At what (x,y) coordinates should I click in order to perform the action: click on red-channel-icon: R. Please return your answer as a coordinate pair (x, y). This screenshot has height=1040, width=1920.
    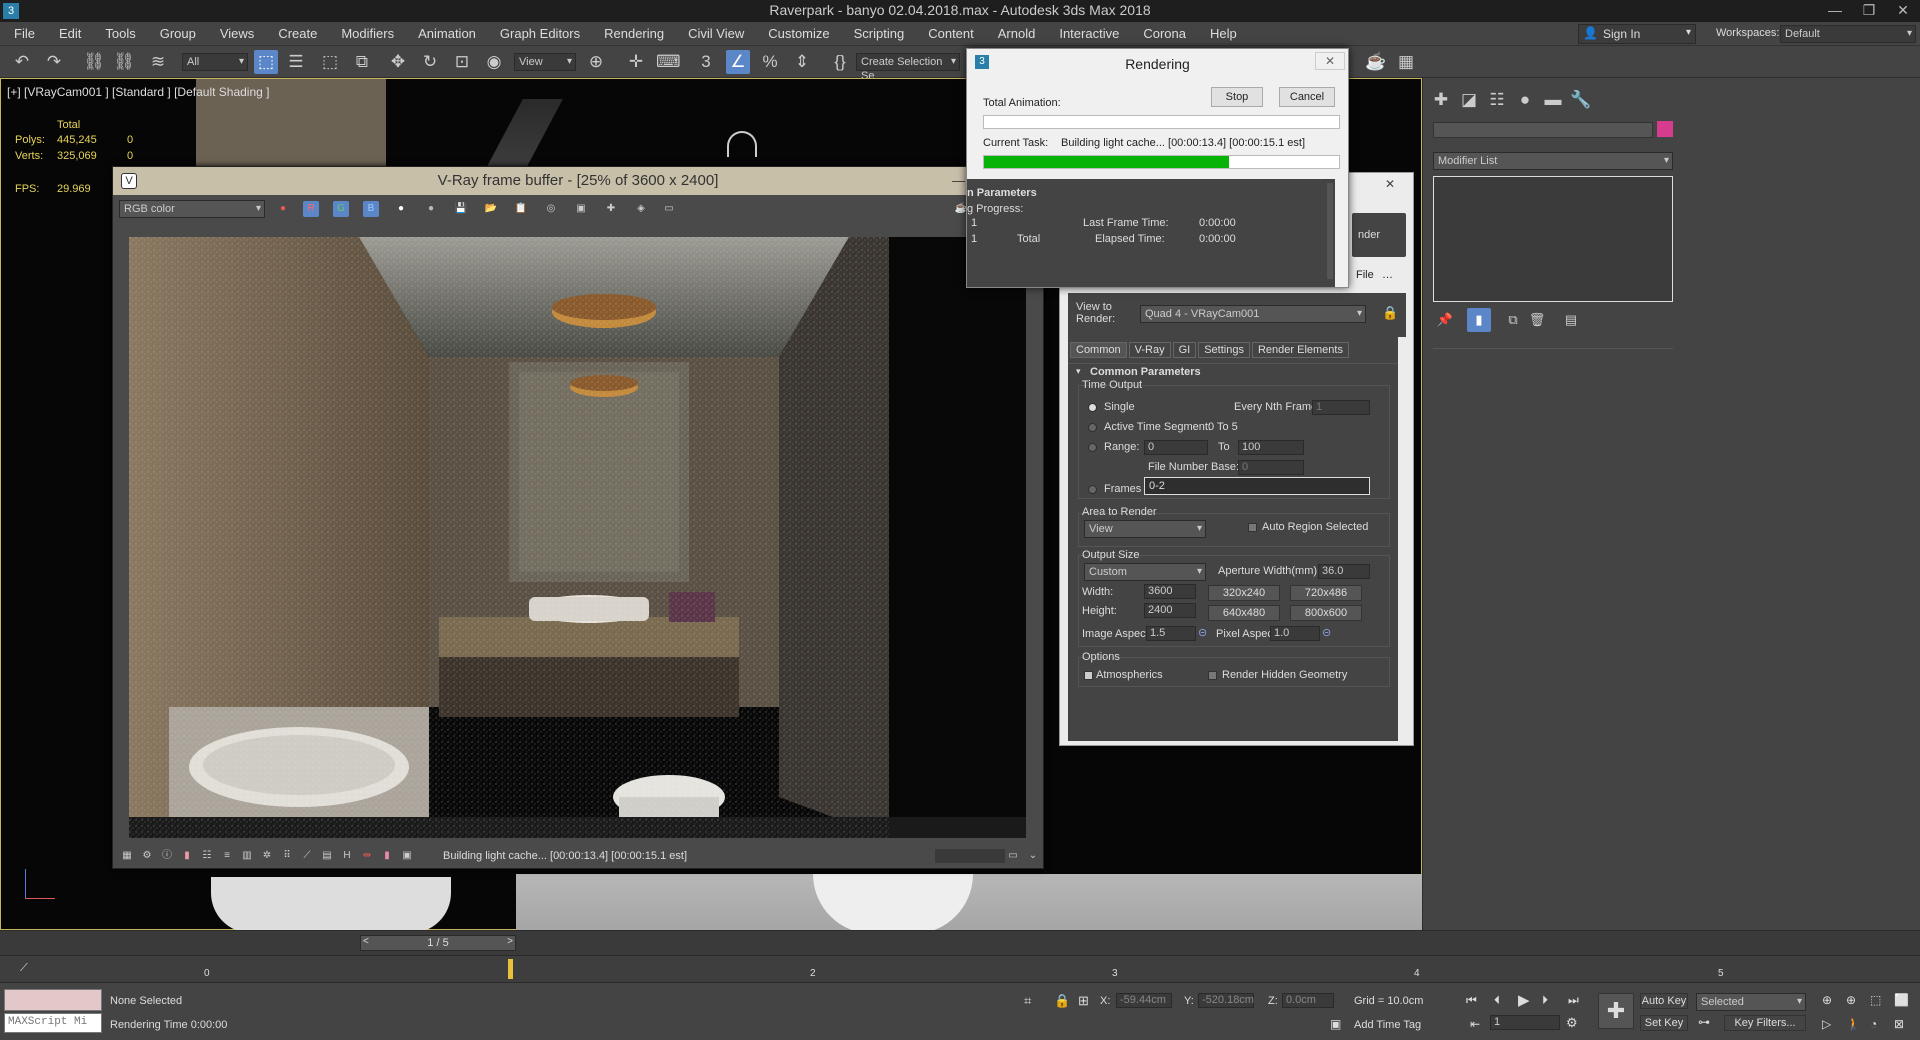
    Looking at the image, I should click on (311, 209).